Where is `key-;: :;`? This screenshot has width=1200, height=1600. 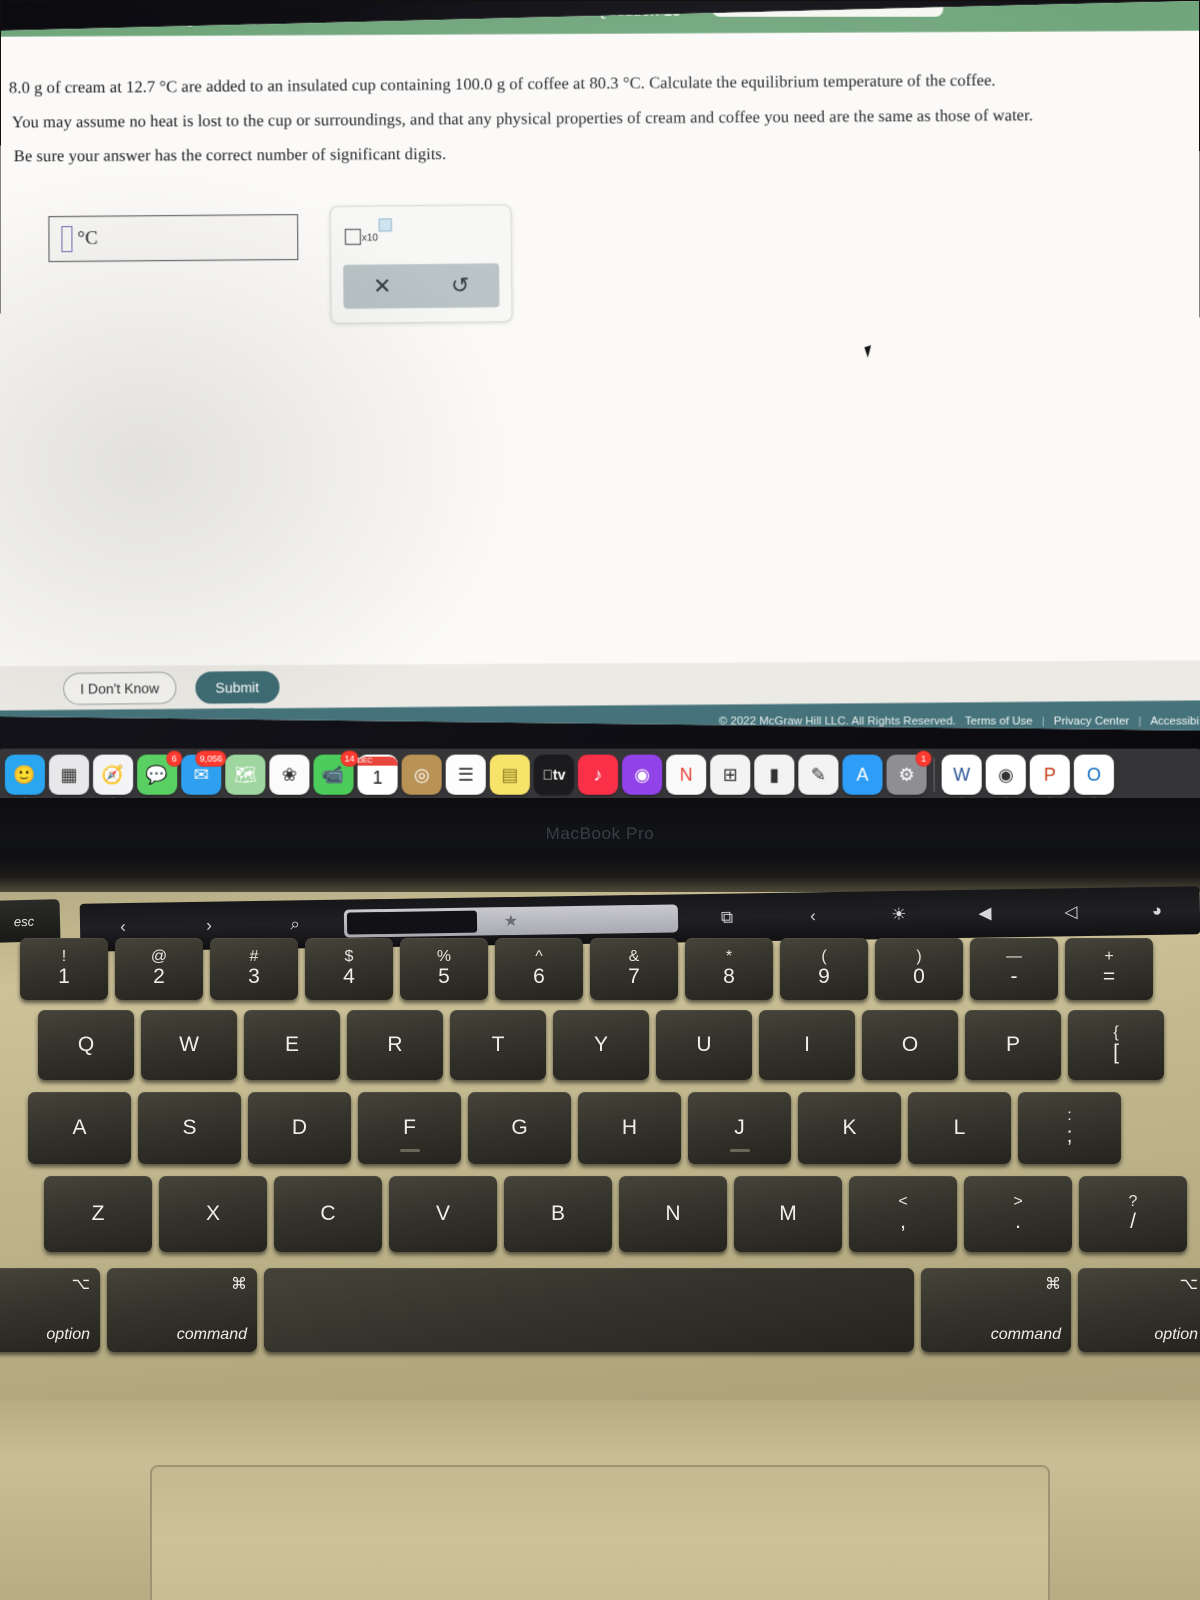
key-;: :; is located at coordinates (1069, 1128).